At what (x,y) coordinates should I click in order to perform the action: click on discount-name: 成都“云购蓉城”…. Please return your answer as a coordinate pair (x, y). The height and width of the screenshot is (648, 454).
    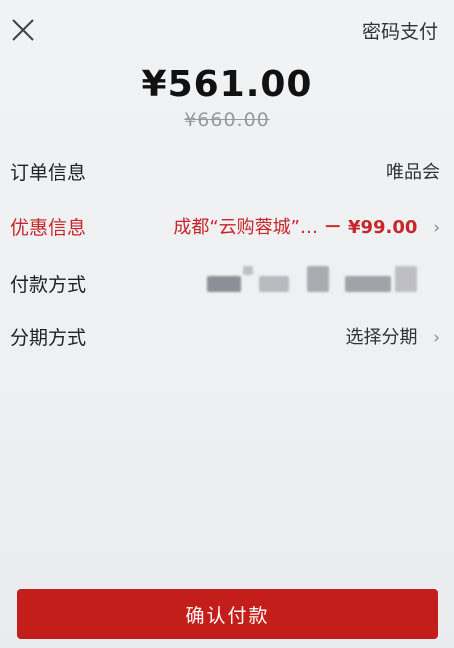
    Looking at the image, I should click on (245, 227).